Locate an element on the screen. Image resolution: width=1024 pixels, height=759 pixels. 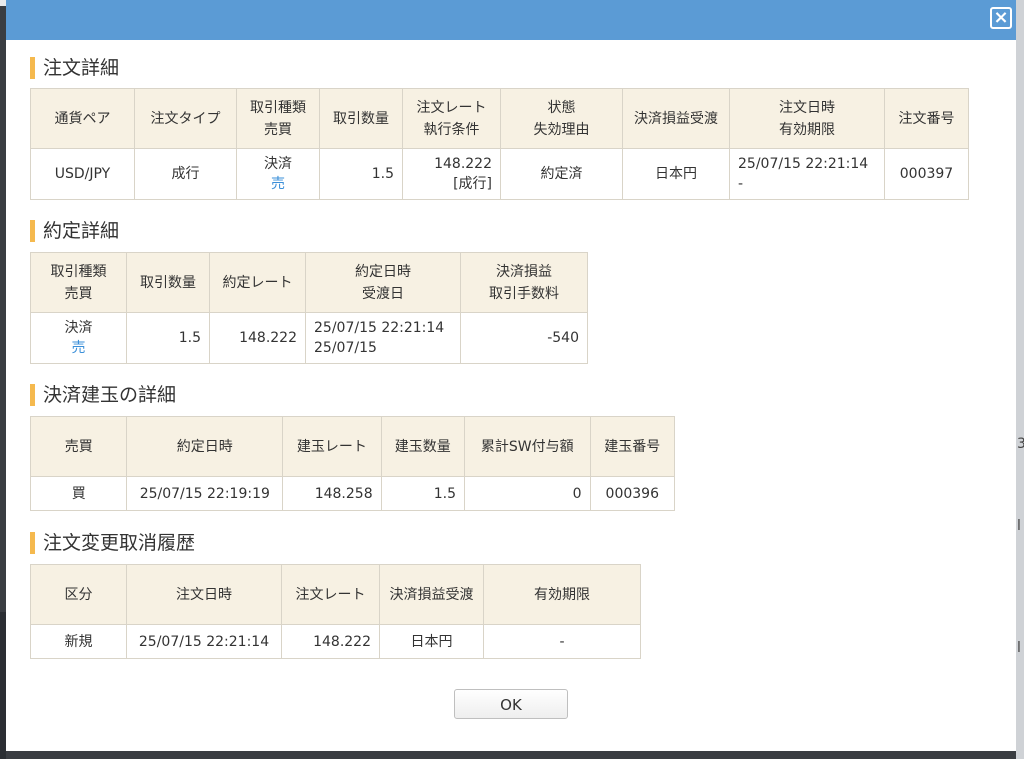
currency-pair: USD/JPY is located at coordinates (82, 174).